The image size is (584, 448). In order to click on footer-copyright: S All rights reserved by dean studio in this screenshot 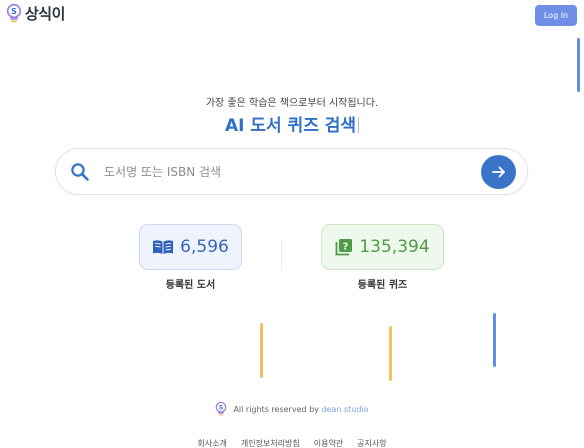, I will do `click(292, 409)`.